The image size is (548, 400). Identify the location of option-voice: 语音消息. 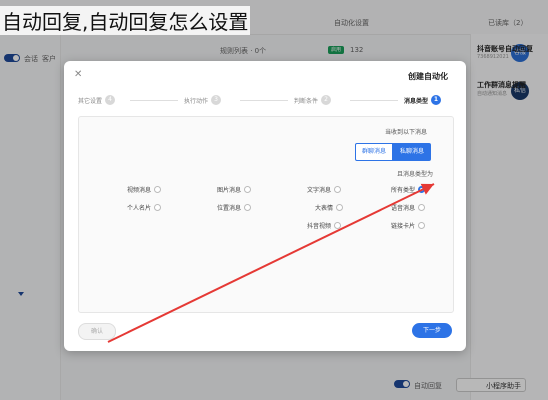
(408, 207).